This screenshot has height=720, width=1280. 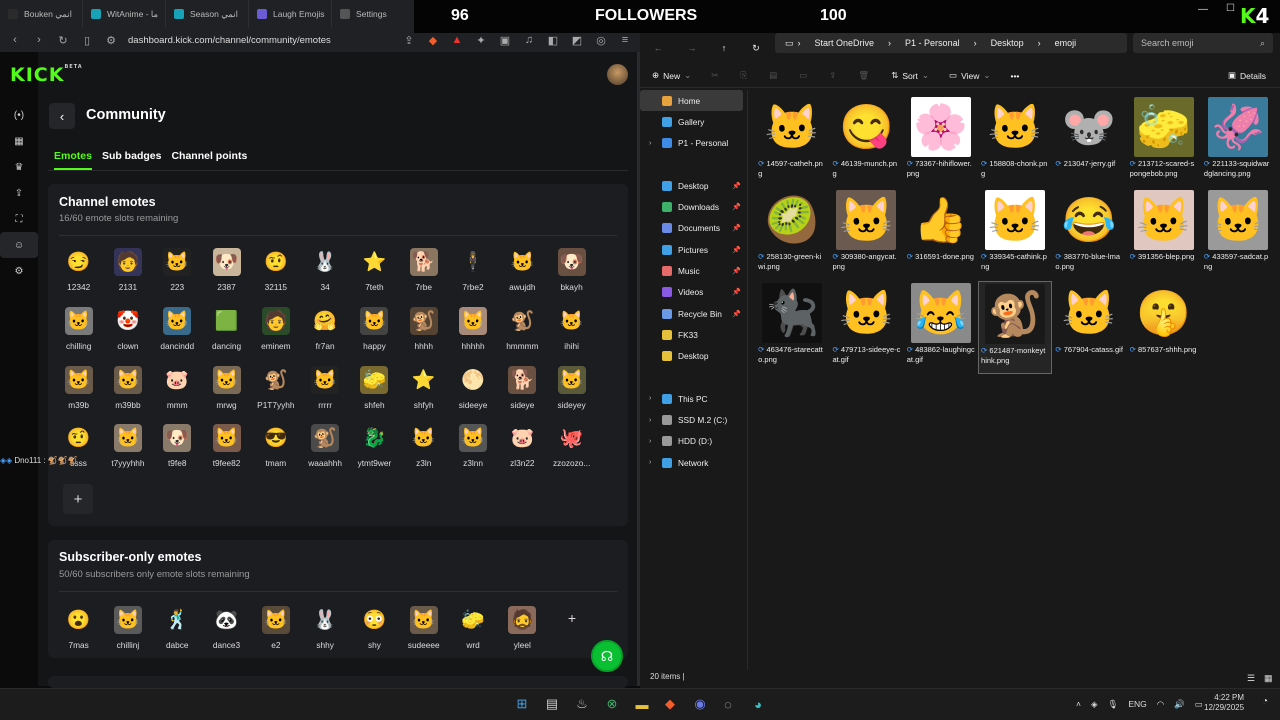 I want to click on file-item: 🐱 ⟳ 433597-sadcat.png, so click(x=1238, y=234).